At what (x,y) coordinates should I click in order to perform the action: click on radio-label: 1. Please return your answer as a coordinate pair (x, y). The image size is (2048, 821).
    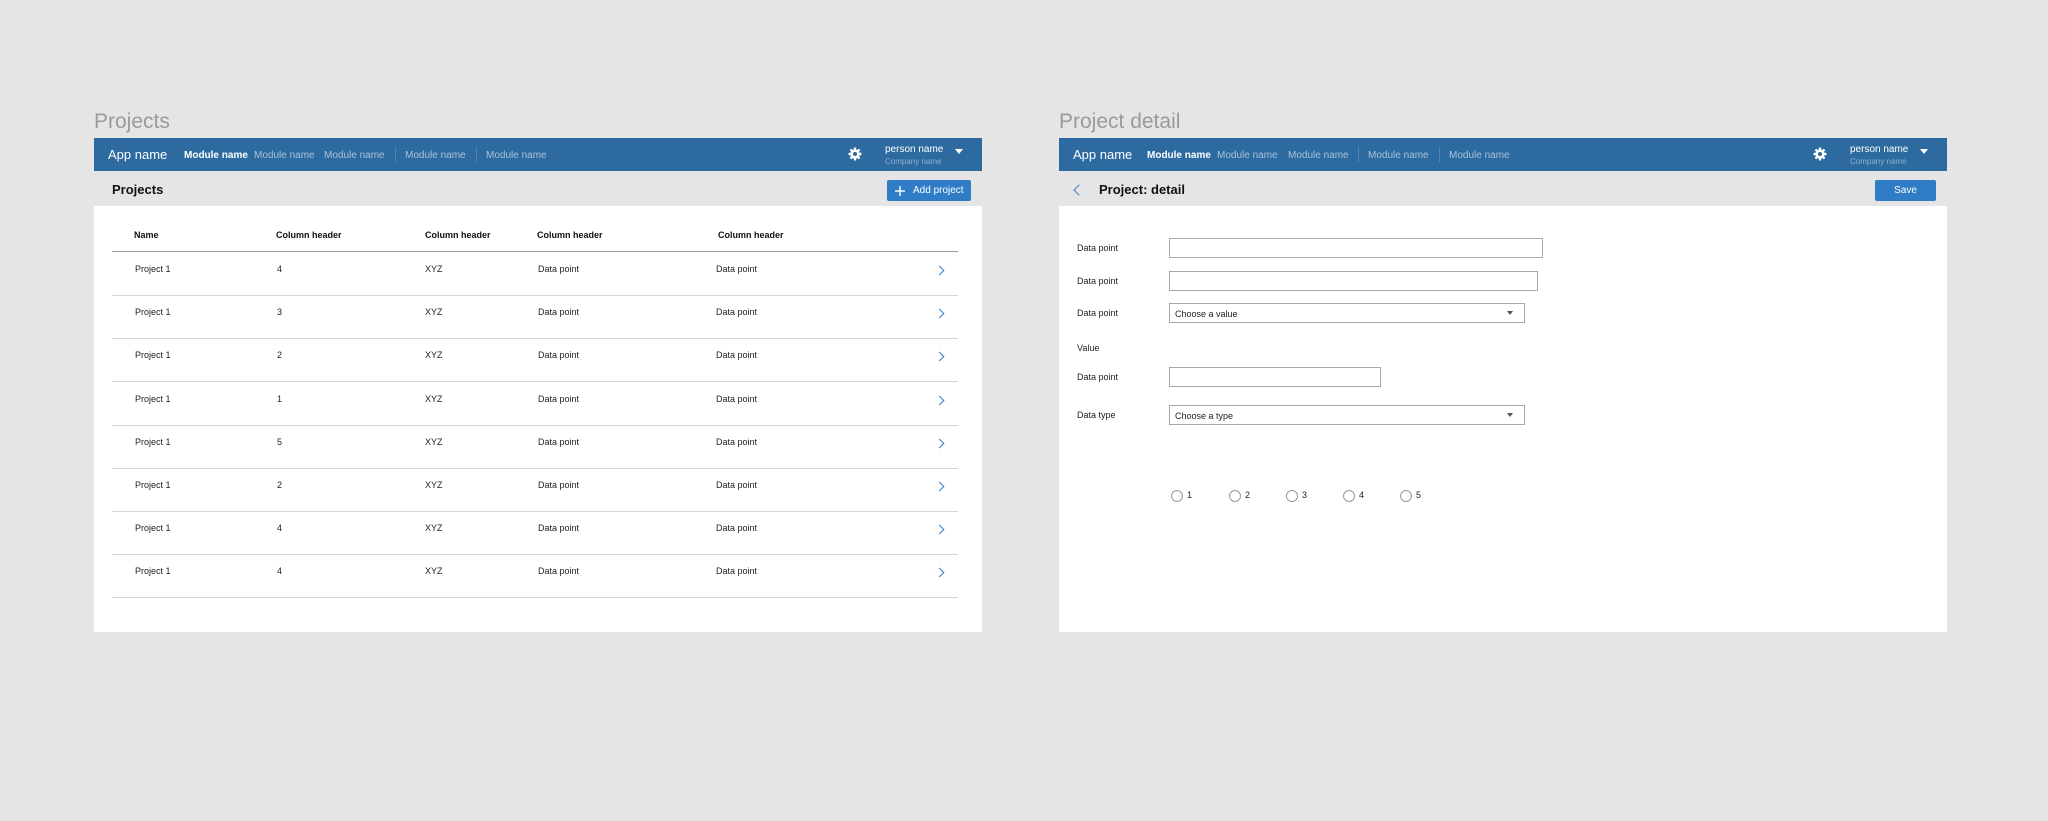
    Looking at the image, I should click on (1190, 495).